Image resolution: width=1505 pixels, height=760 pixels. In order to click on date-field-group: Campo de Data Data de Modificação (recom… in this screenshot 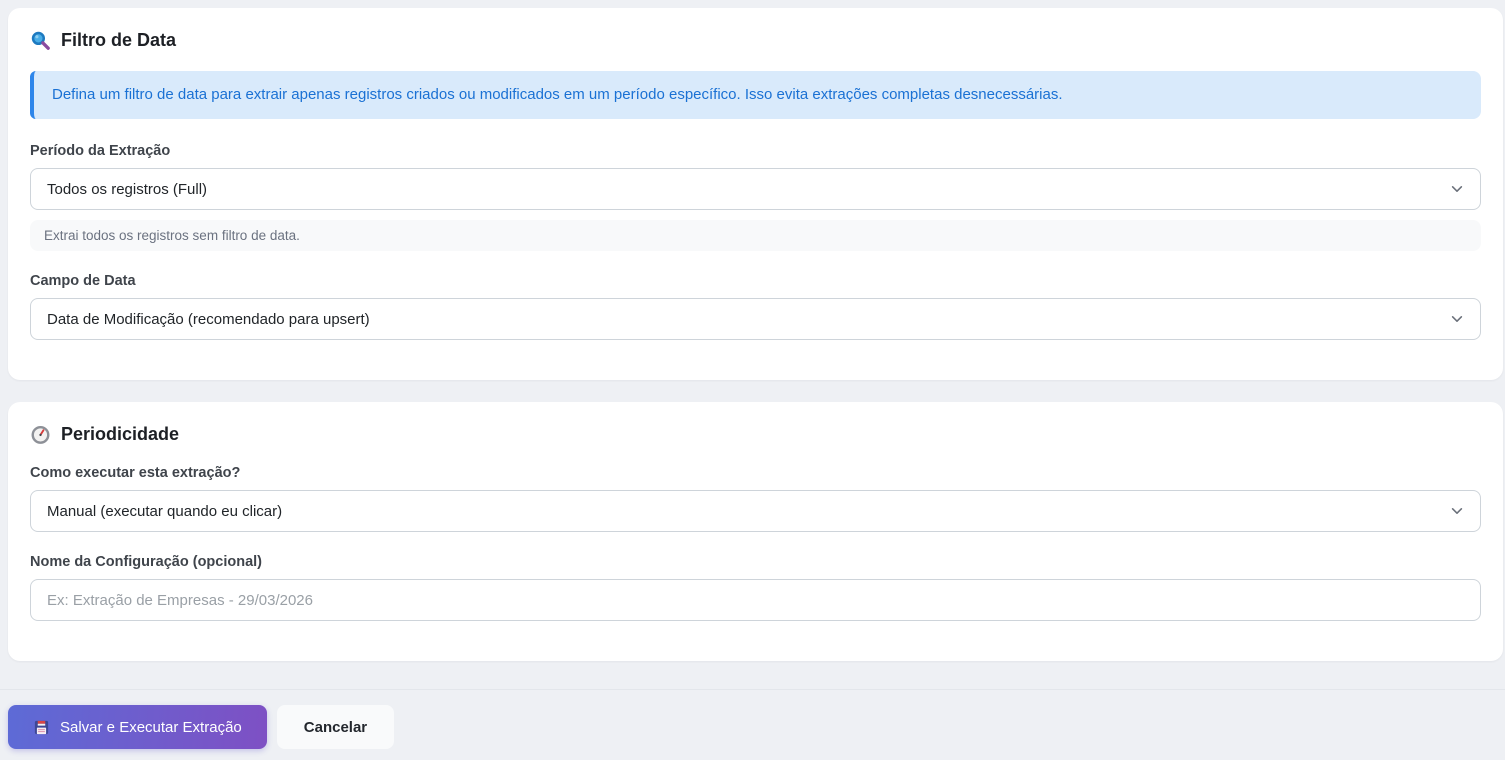, I will do `click(755, 307)`.